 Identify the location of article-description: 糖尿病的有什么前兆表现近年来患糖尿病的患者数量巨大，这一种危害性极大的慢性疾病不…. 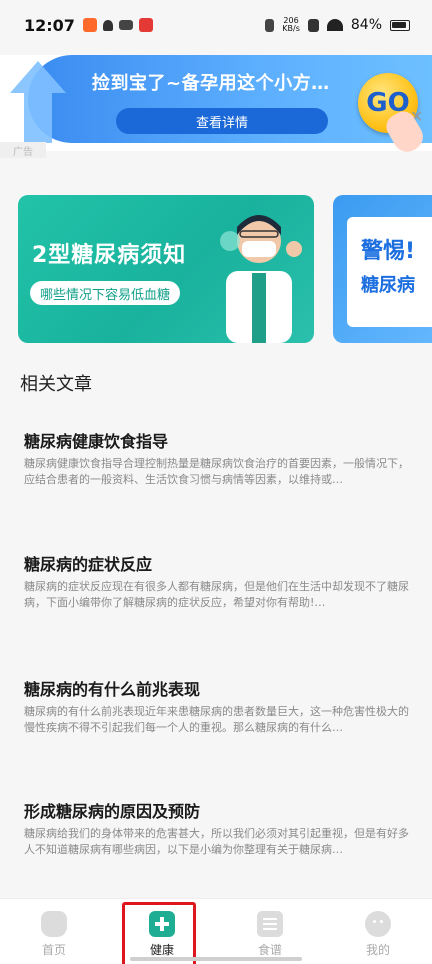
(216, 719).